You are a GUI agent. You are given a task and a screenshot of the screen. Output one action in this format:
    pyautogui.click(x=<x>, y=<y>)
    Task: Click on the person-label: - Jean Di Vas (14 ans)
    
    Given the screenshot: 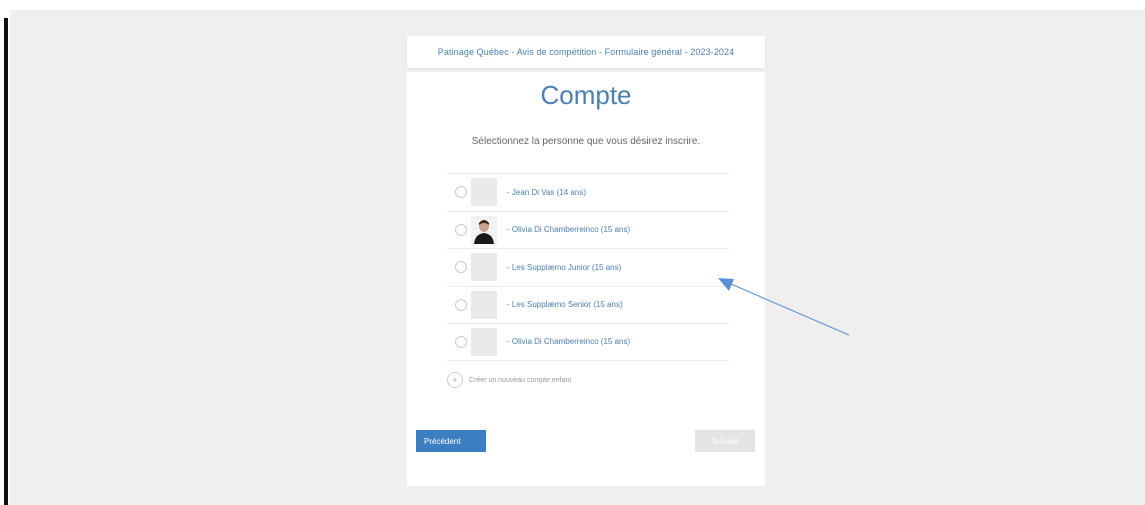 What is the action you would take?
    pyautogui.click(x=546, y=192)
    